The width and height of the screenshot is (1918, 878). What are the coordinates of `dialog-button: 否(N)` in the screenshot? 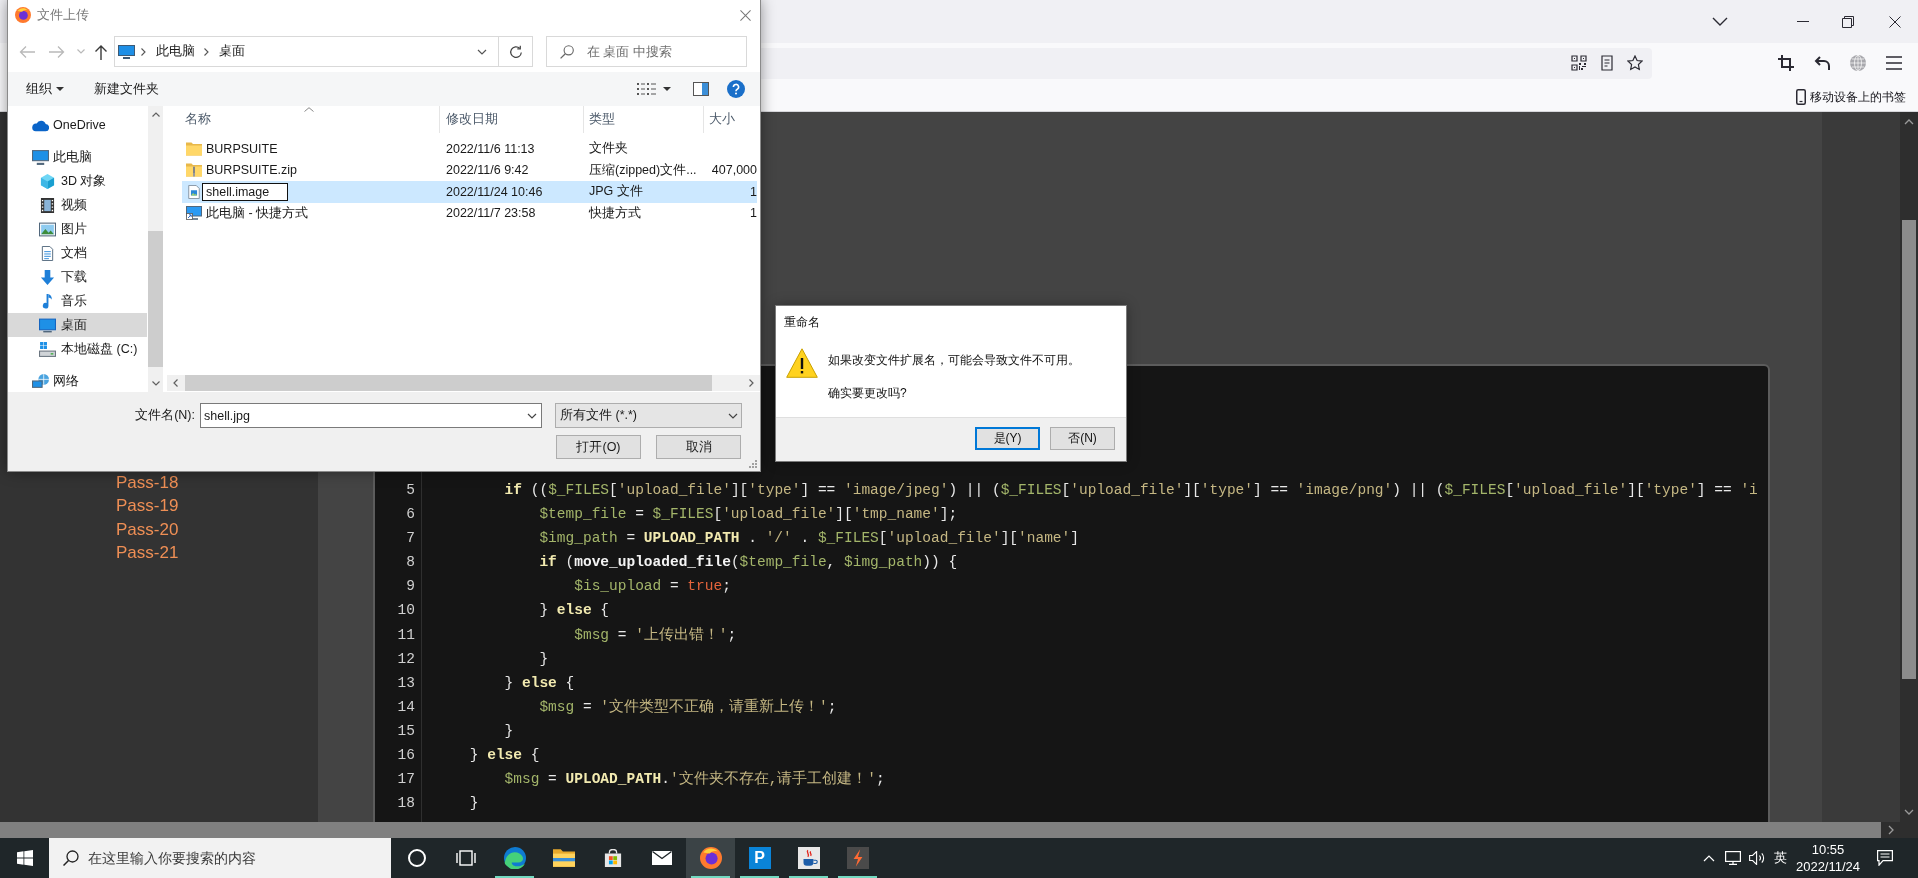 It's located at (1082, 438).